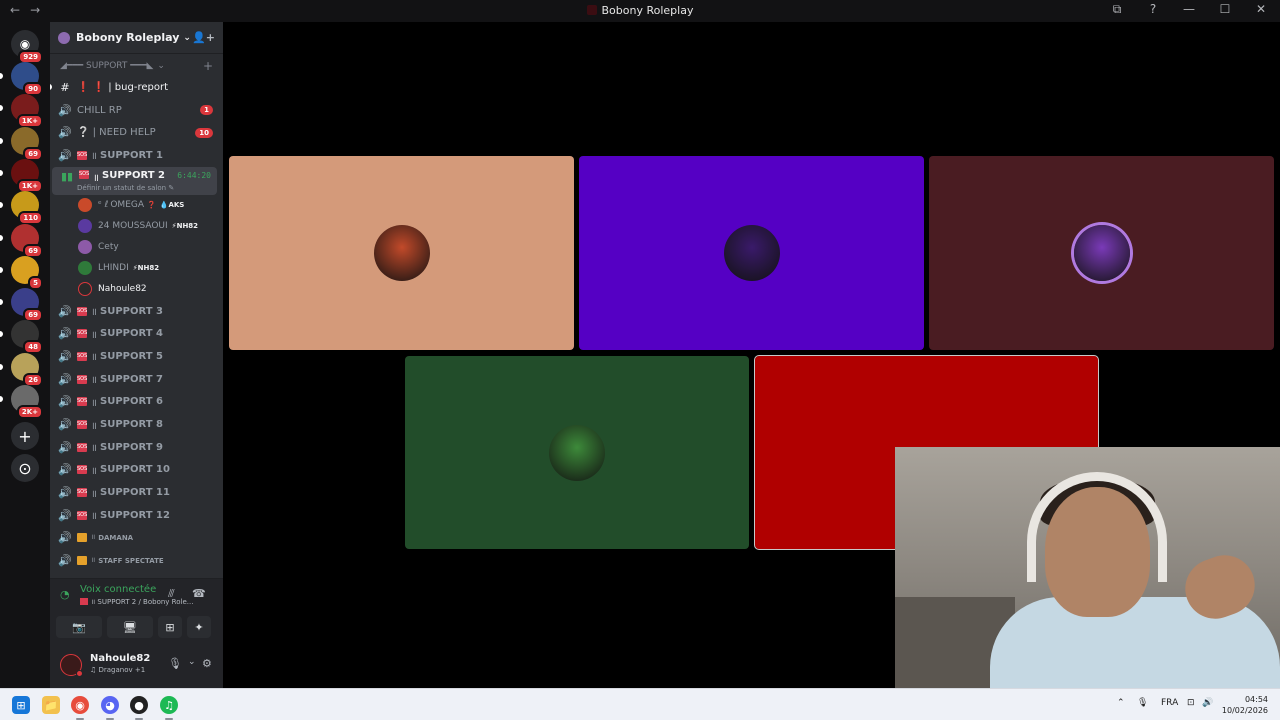 This screenshot has width=1280, height=720. What do you see at coordinates (136, 311) in the screenshot?
I see `channel-support-3: 🔊 SOS ॥ SUPPORT 3` at bounding box center [136, 311].